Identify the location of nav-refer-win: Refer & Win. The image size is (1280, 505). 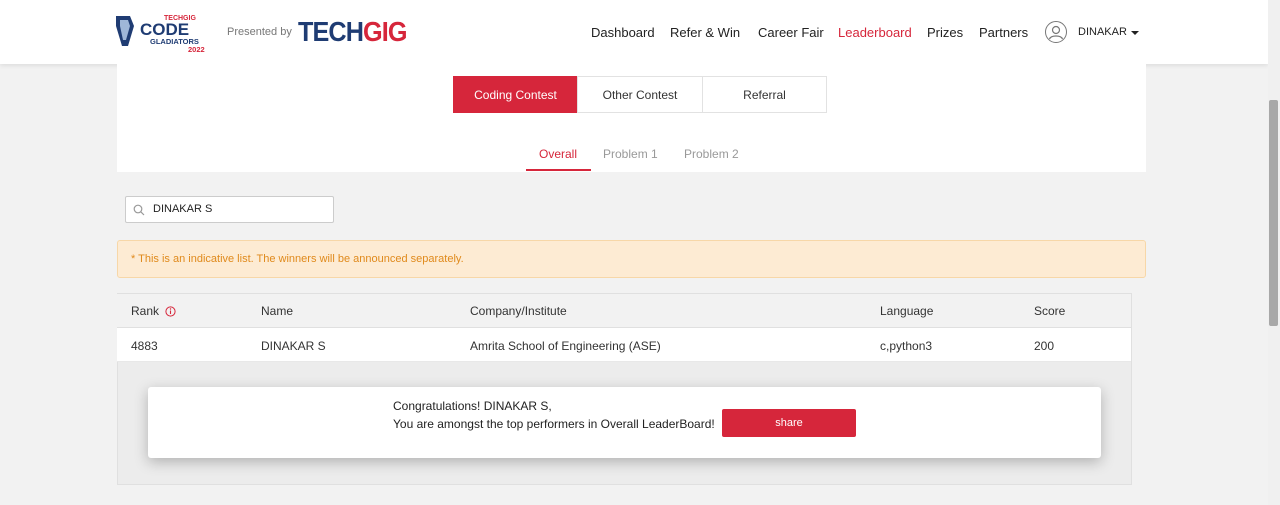
(705, 32).